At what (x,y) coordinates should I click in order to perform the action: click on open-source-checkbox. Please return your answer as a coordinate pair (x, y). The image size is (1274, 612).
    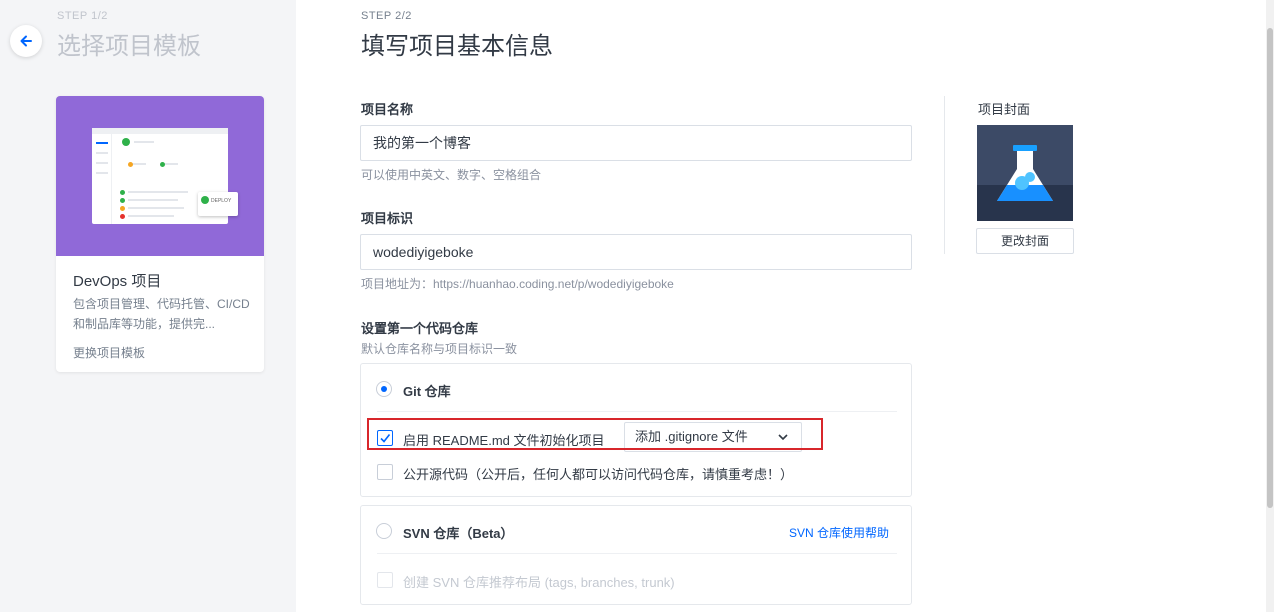
    Looking at the image, I should click on (385, 472).